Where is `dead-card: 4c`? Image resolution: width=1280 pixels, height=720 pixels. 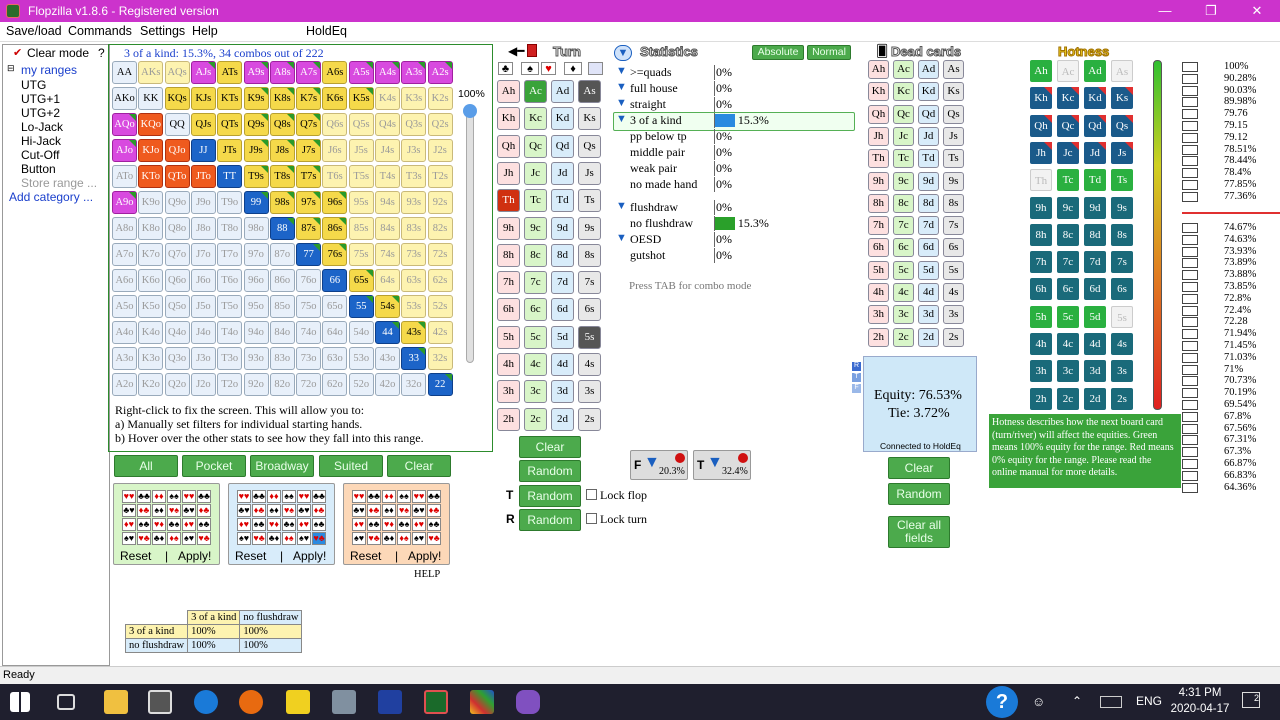
dead-card: 4c is located at coordinates (903, 292).